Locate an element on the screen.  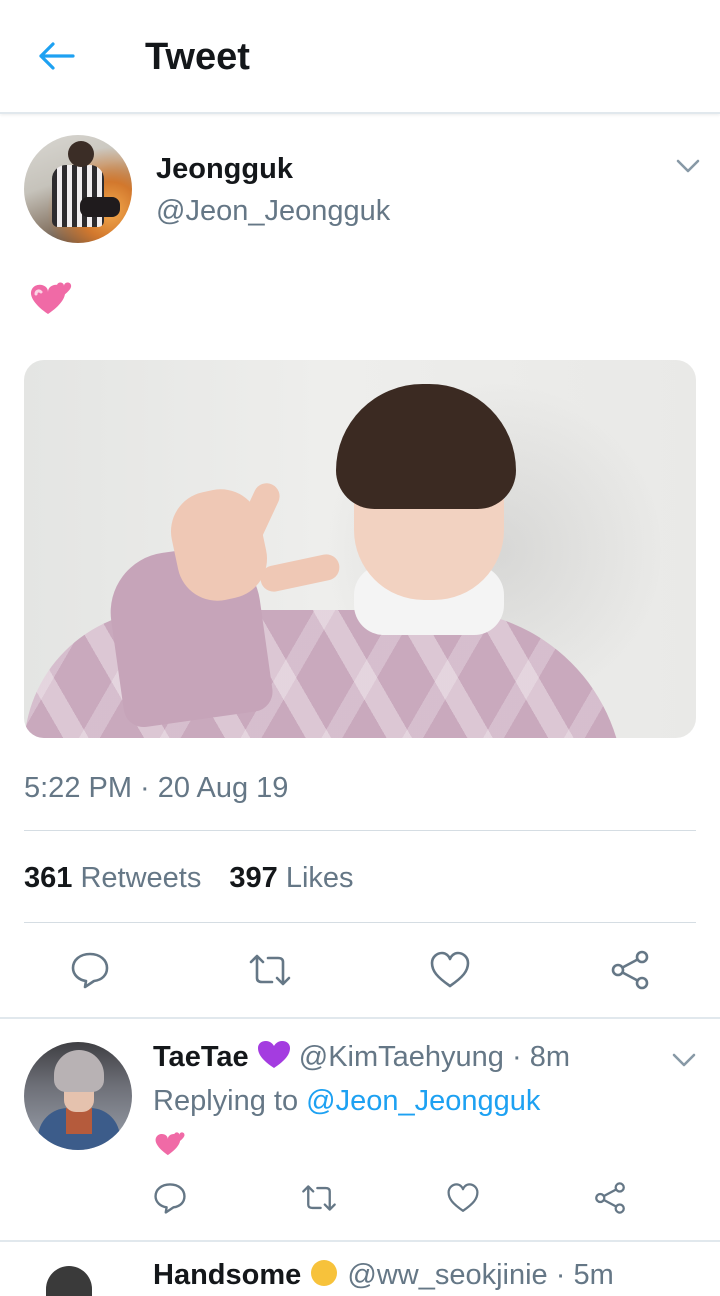
retweets-label: Retweets is located at coordinates (141, 878).